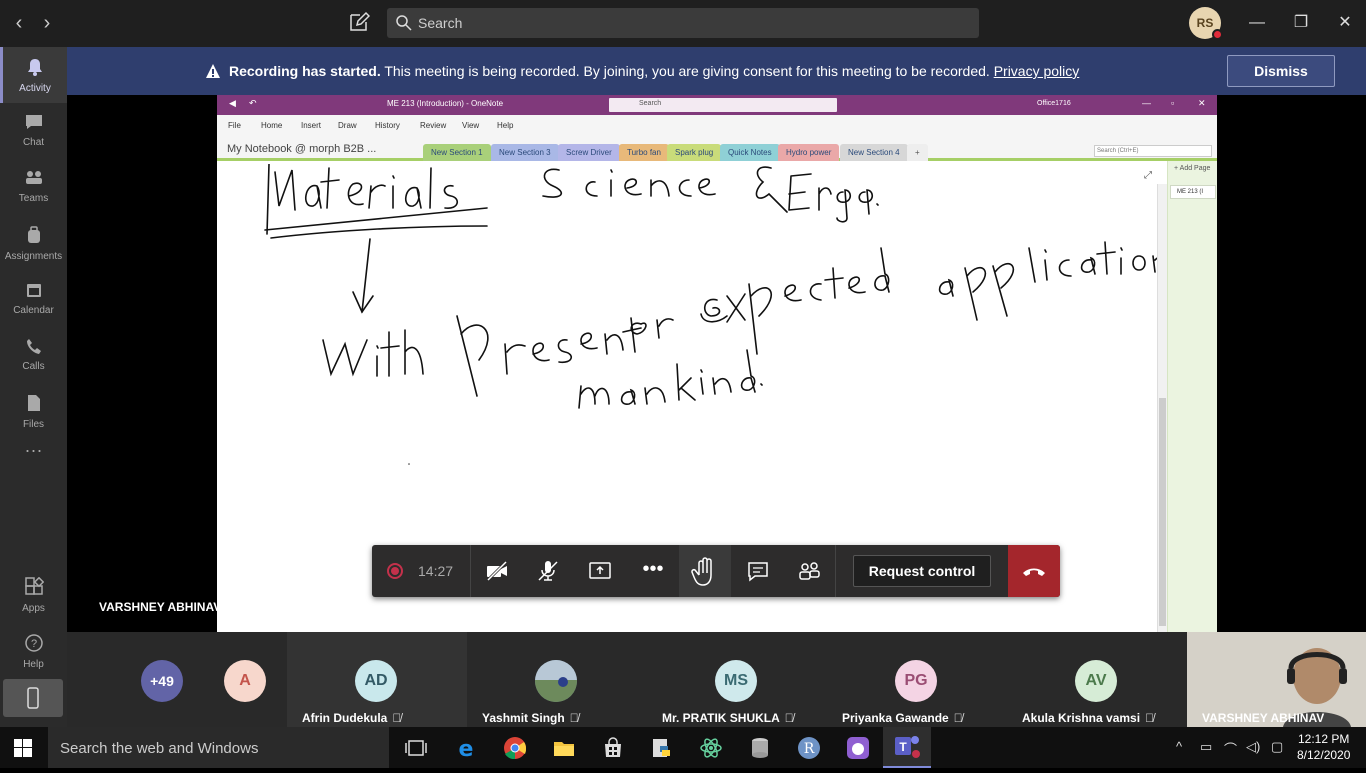 The height and width of the screenshot is (773, 1366). Describe the element at coordinates (416, 748) in the screenshot. I see `task-view-icon` at that location.